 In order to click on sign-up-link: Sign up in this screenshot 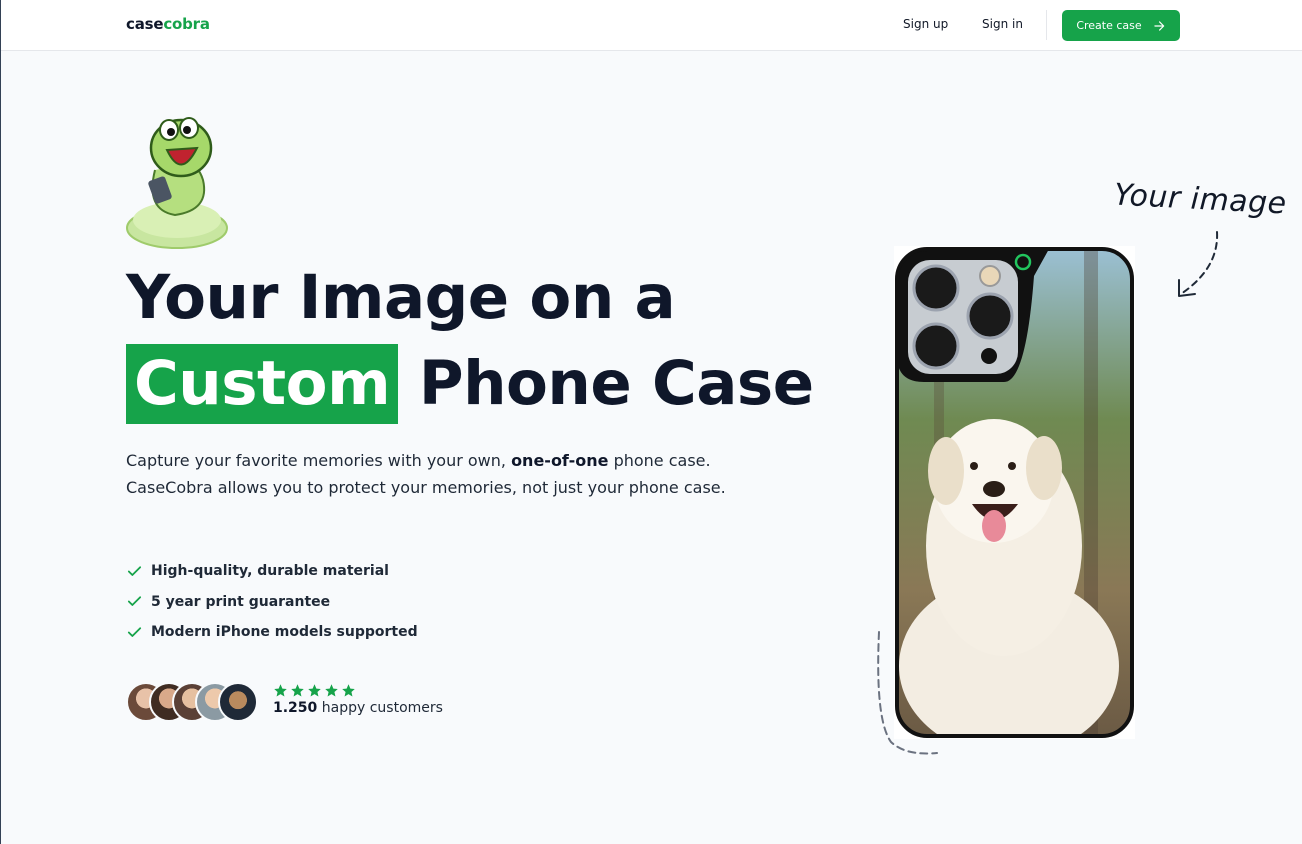, I will do `click(925, 24)`.